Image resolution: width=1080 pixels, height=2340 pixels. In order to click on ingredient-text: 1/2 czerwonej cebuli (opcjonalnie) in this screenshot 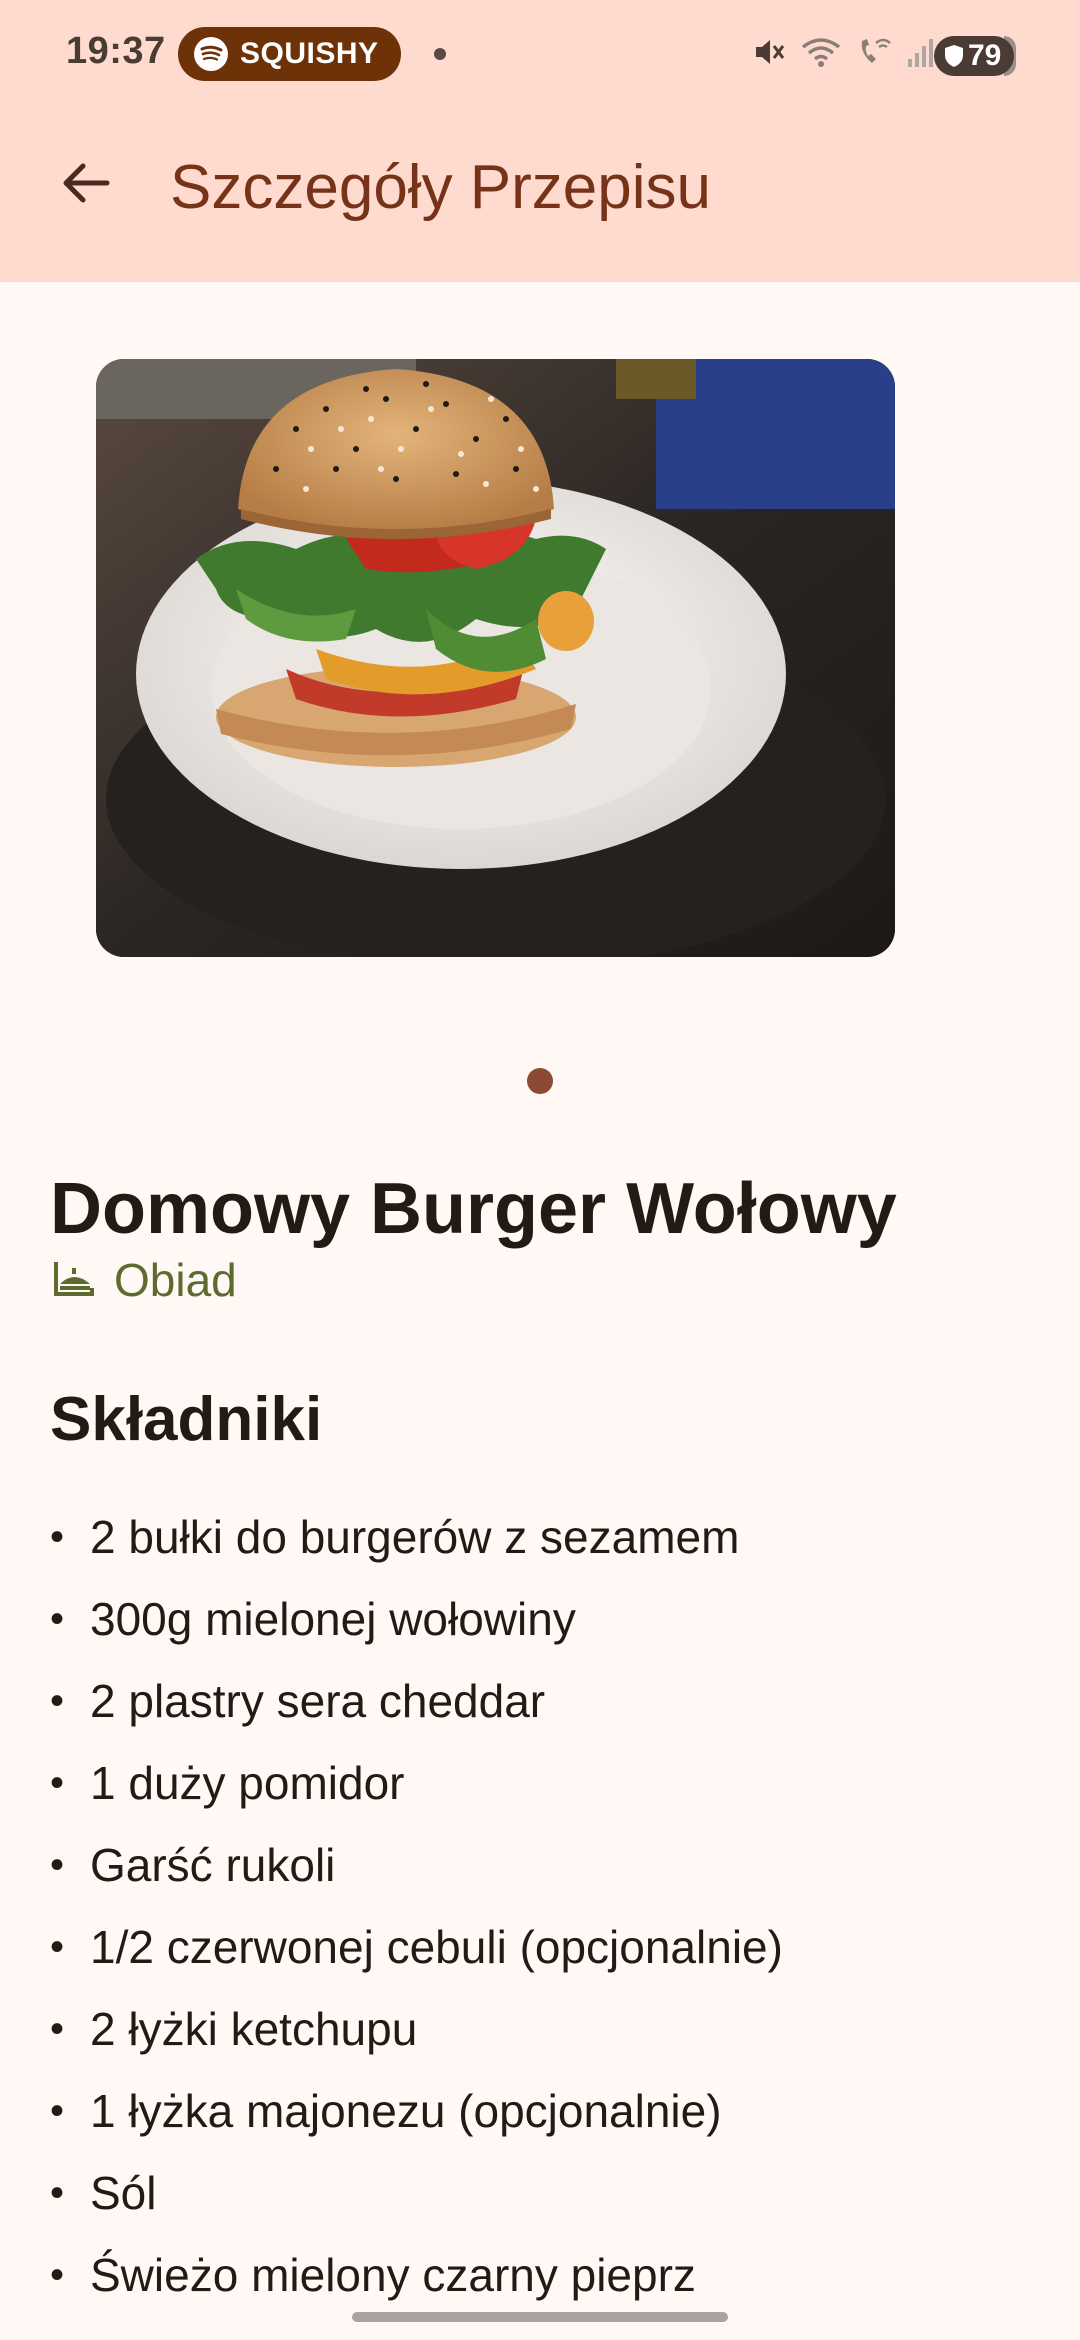, I will do `click(436, 1947)`.